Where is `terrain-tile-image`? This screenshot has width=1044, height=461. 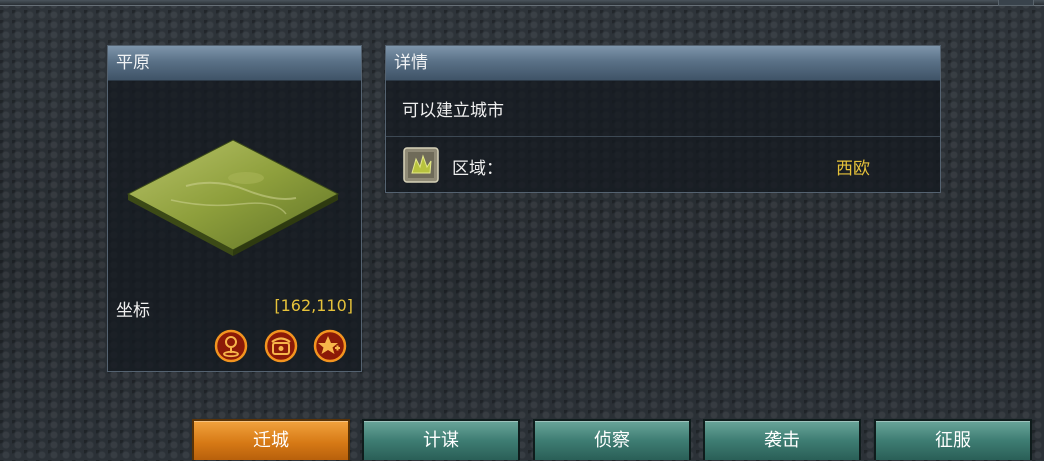 terrain-tile-image is located at coordinates (233, 197).